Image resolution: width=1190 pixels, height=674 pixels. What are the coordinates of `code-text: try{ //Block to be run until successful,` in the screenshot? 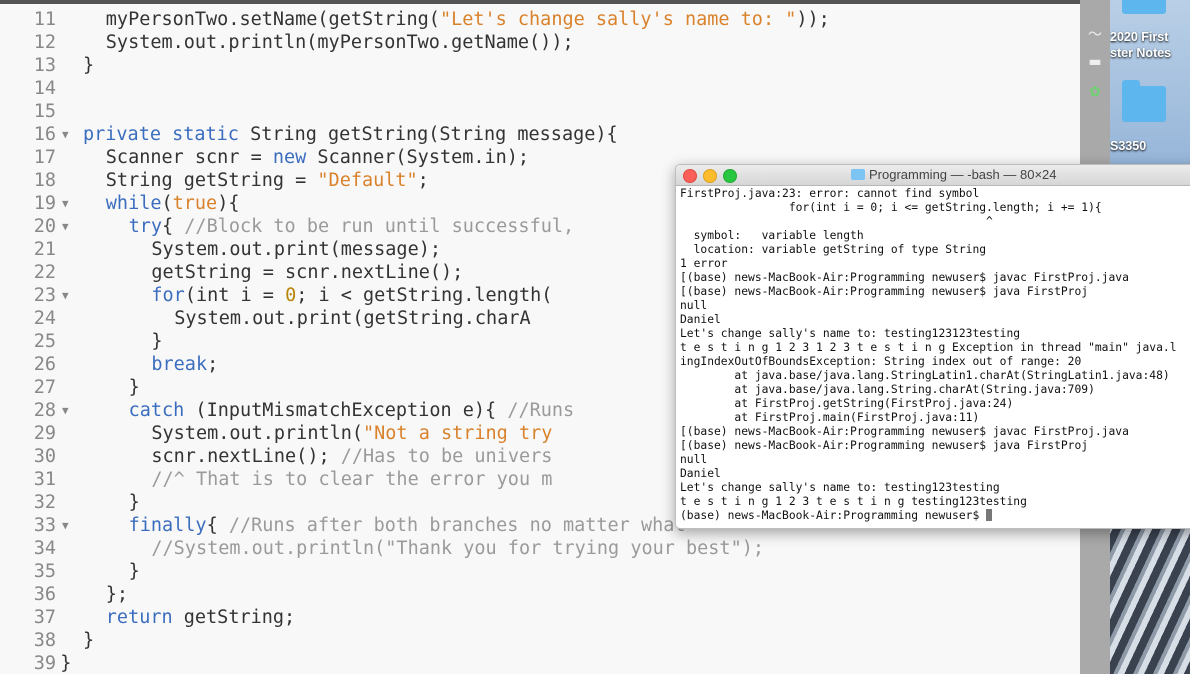 It's located at (357, 226).